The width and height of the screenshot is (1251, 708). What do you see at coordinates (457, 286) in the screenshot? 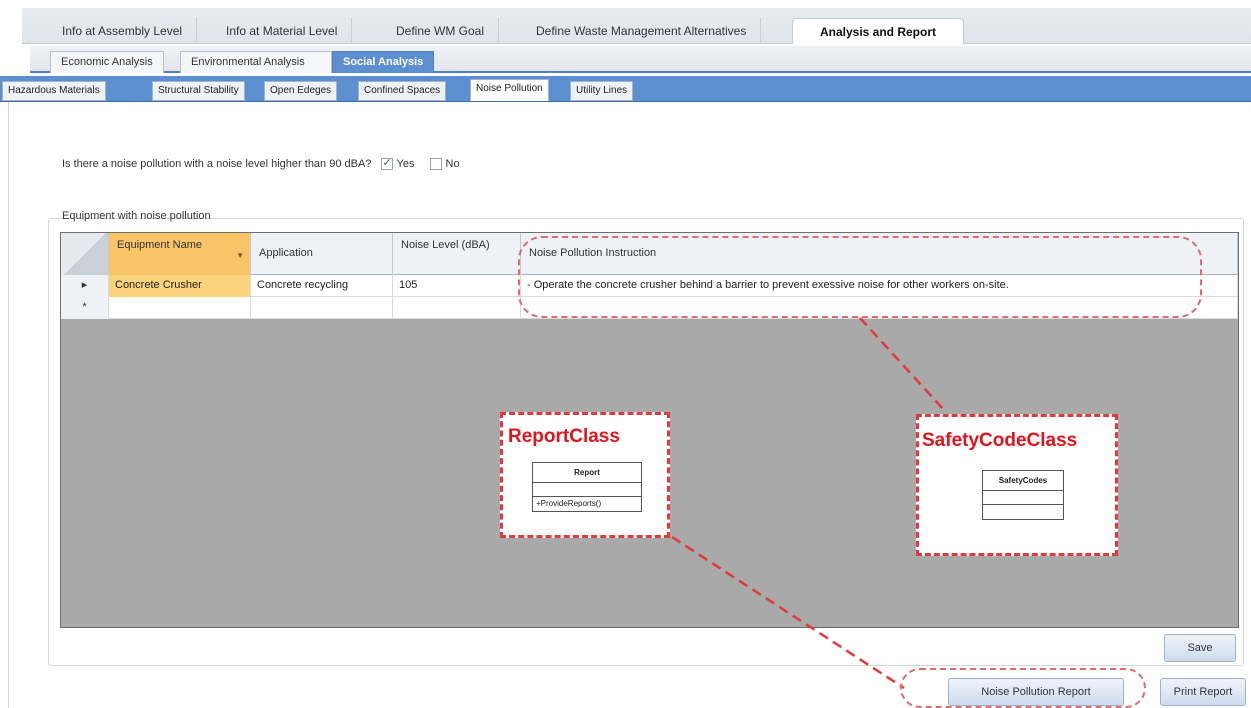
I see `cell-noise-level: 105` at bounding box center [457, 286].